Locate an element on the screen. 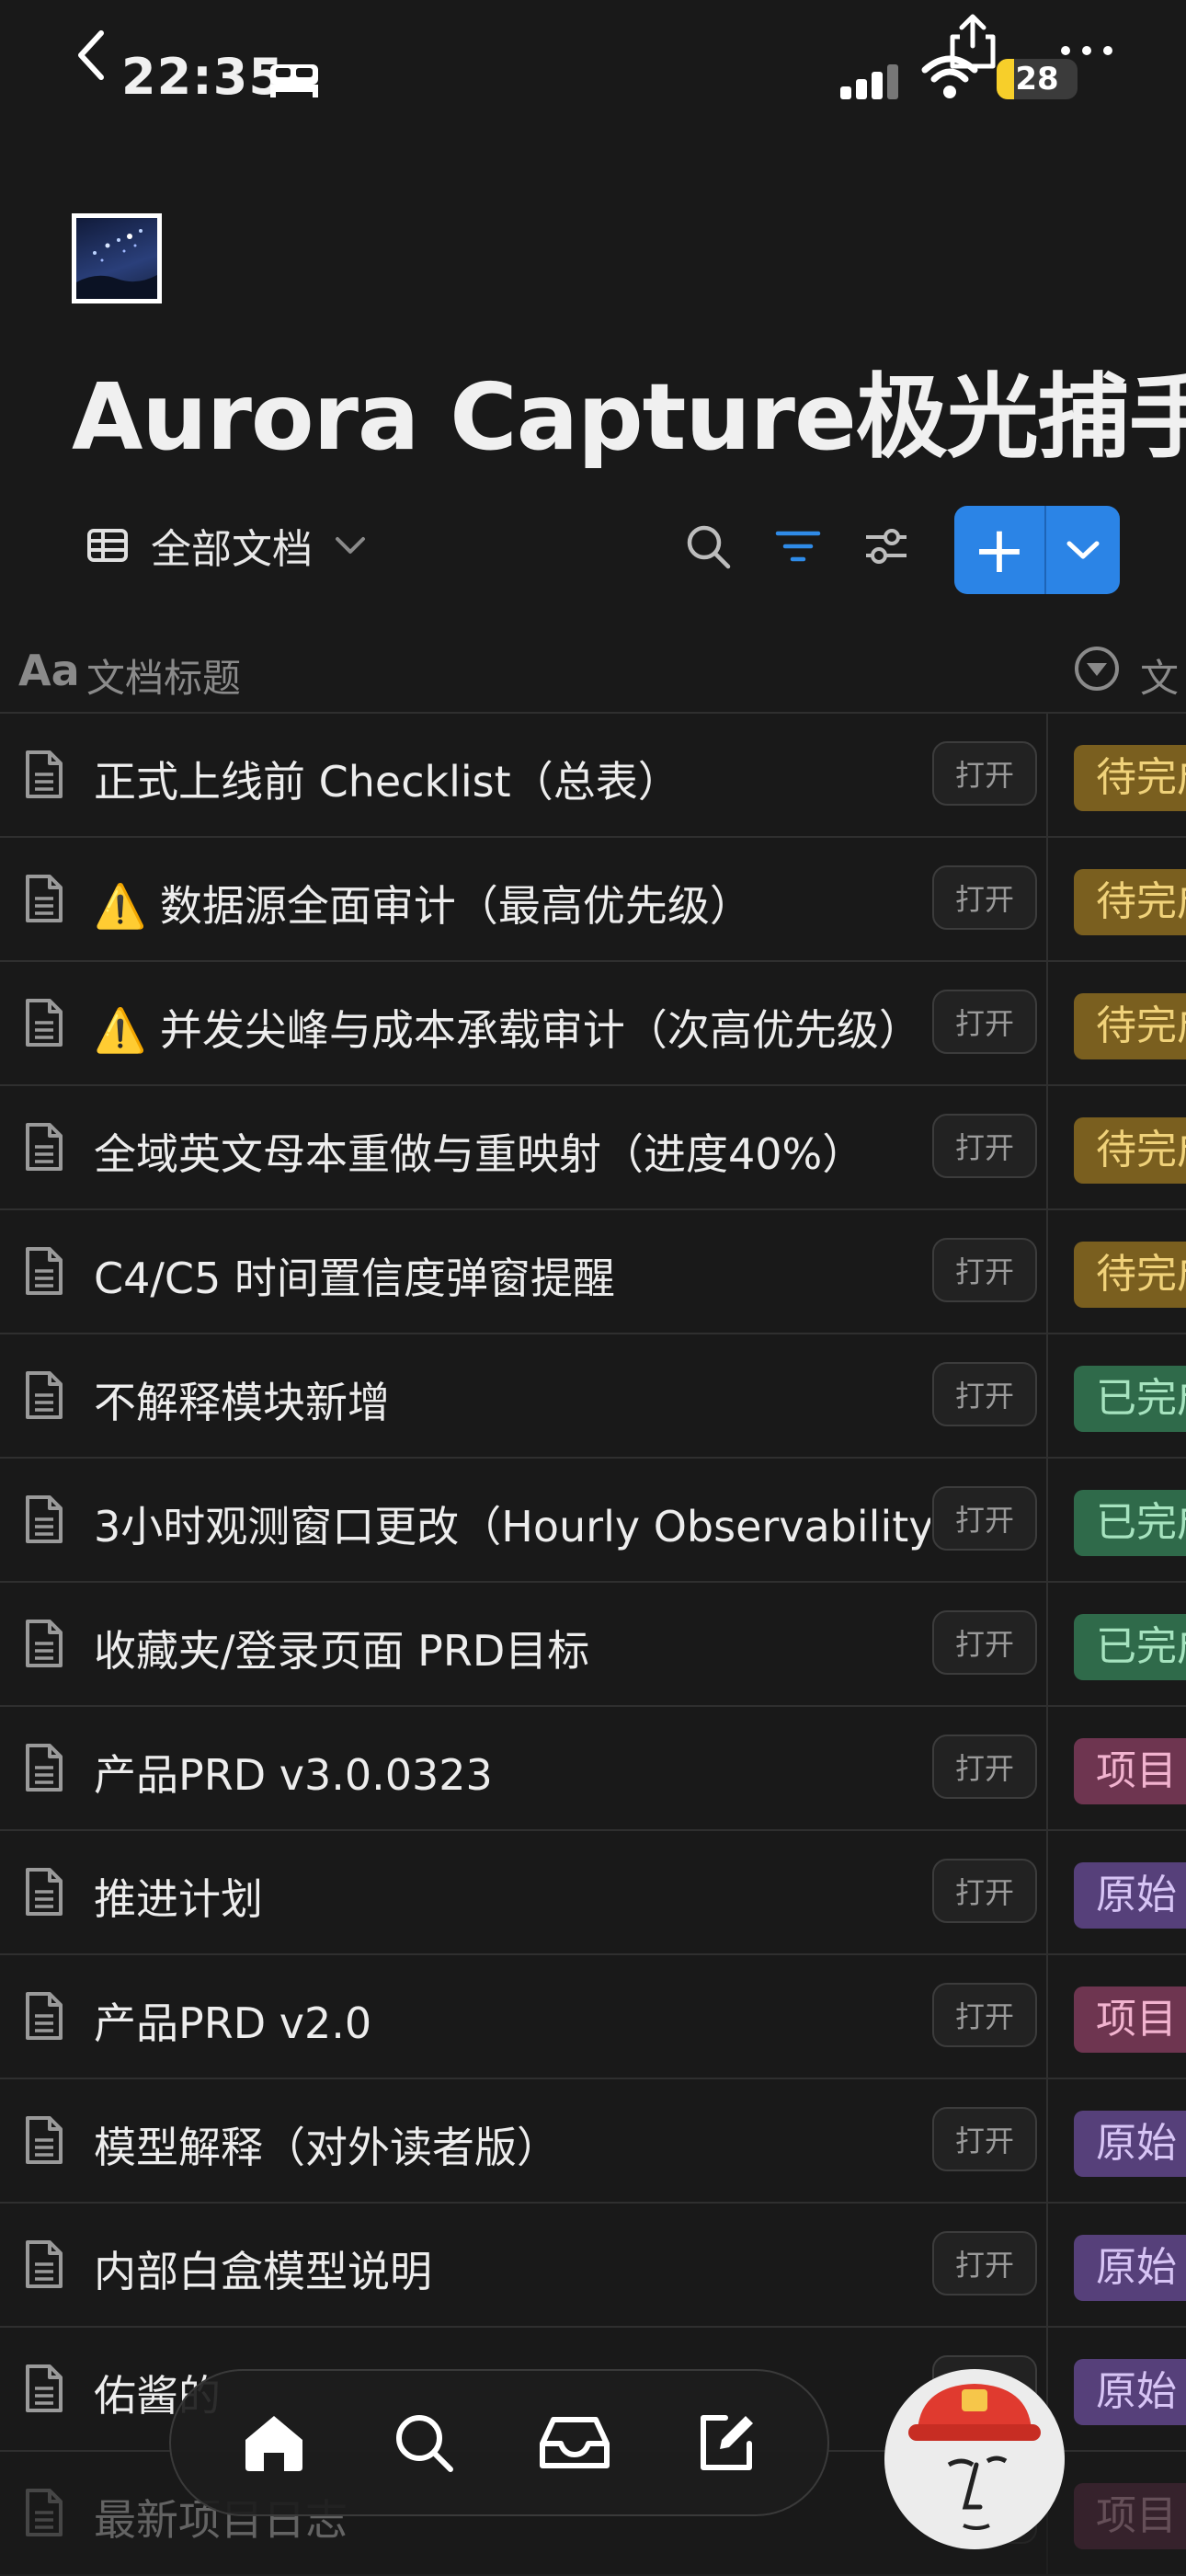  battery-indicator: 28 is located at coordinates (1037, 79).